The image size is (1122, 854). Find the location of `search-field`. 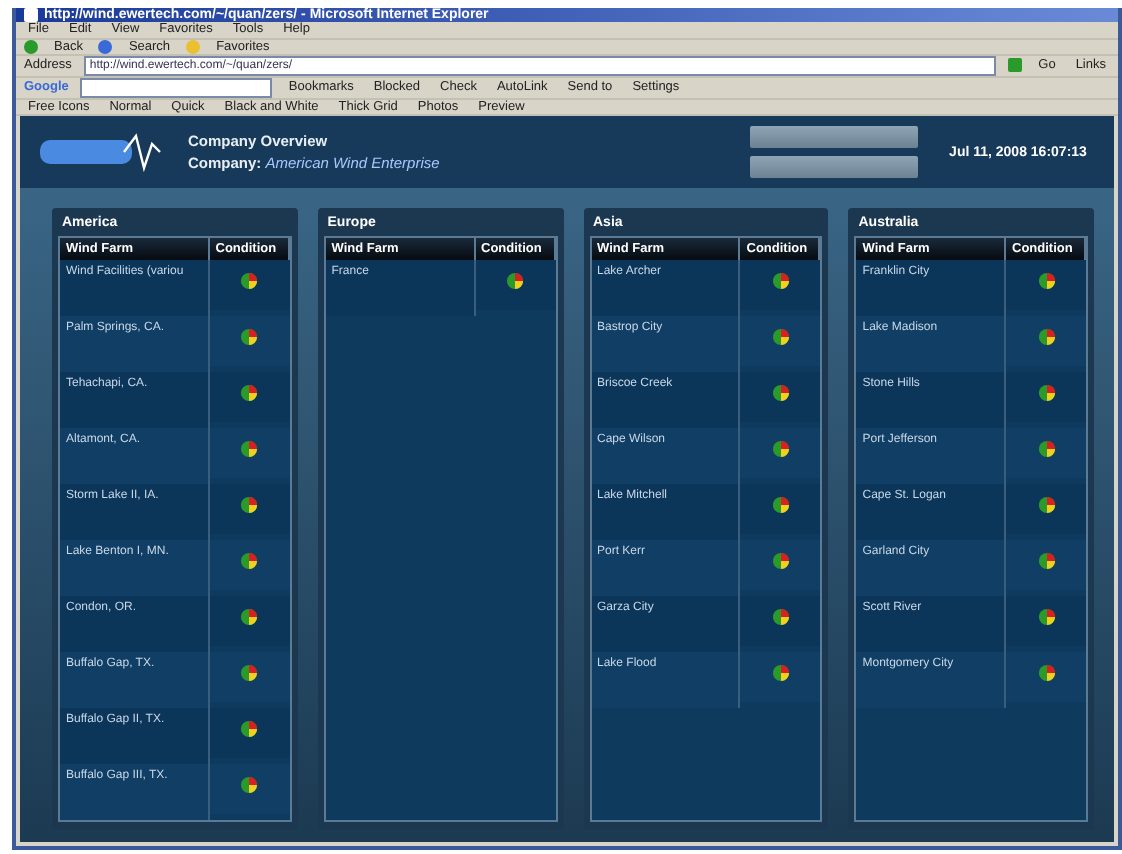

search-field is located at coordinates (176, 87).